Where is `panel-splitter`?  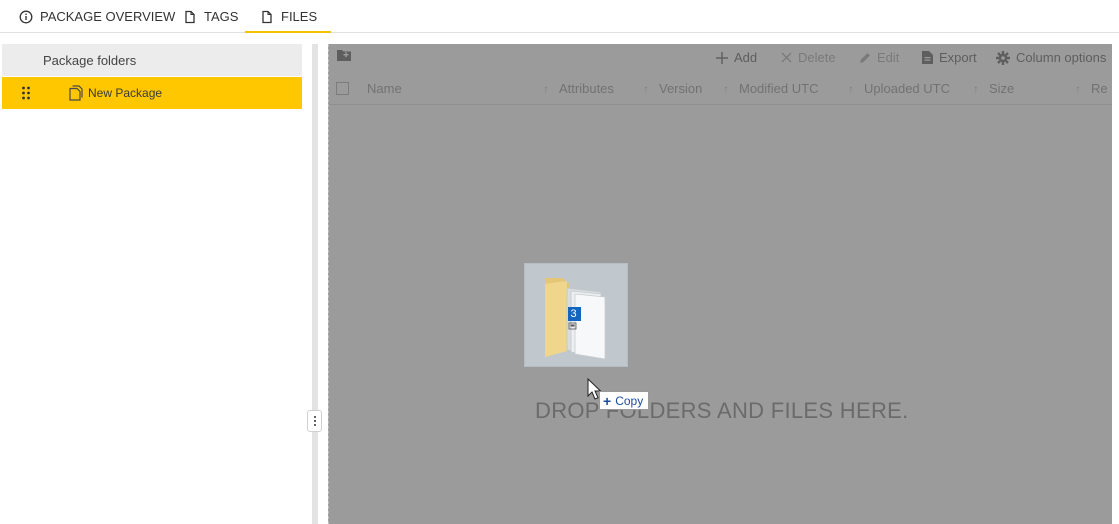
panel-splitter is located at coordinates (315, 284).